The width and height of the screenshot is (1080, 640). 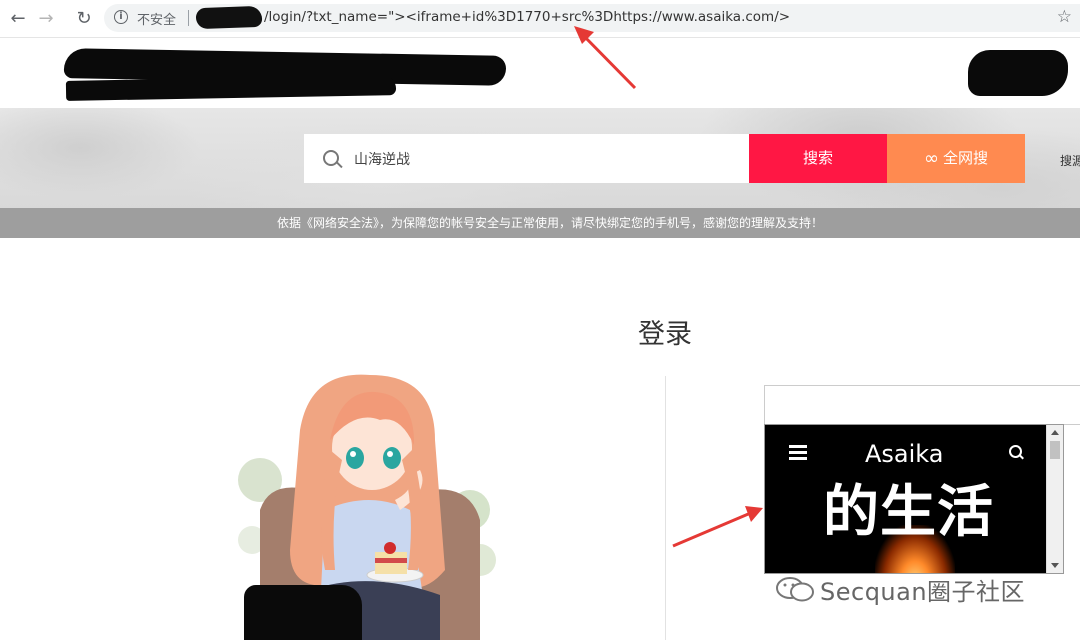 I want to click on iframe-frame-top, so click(x=922, y=405).